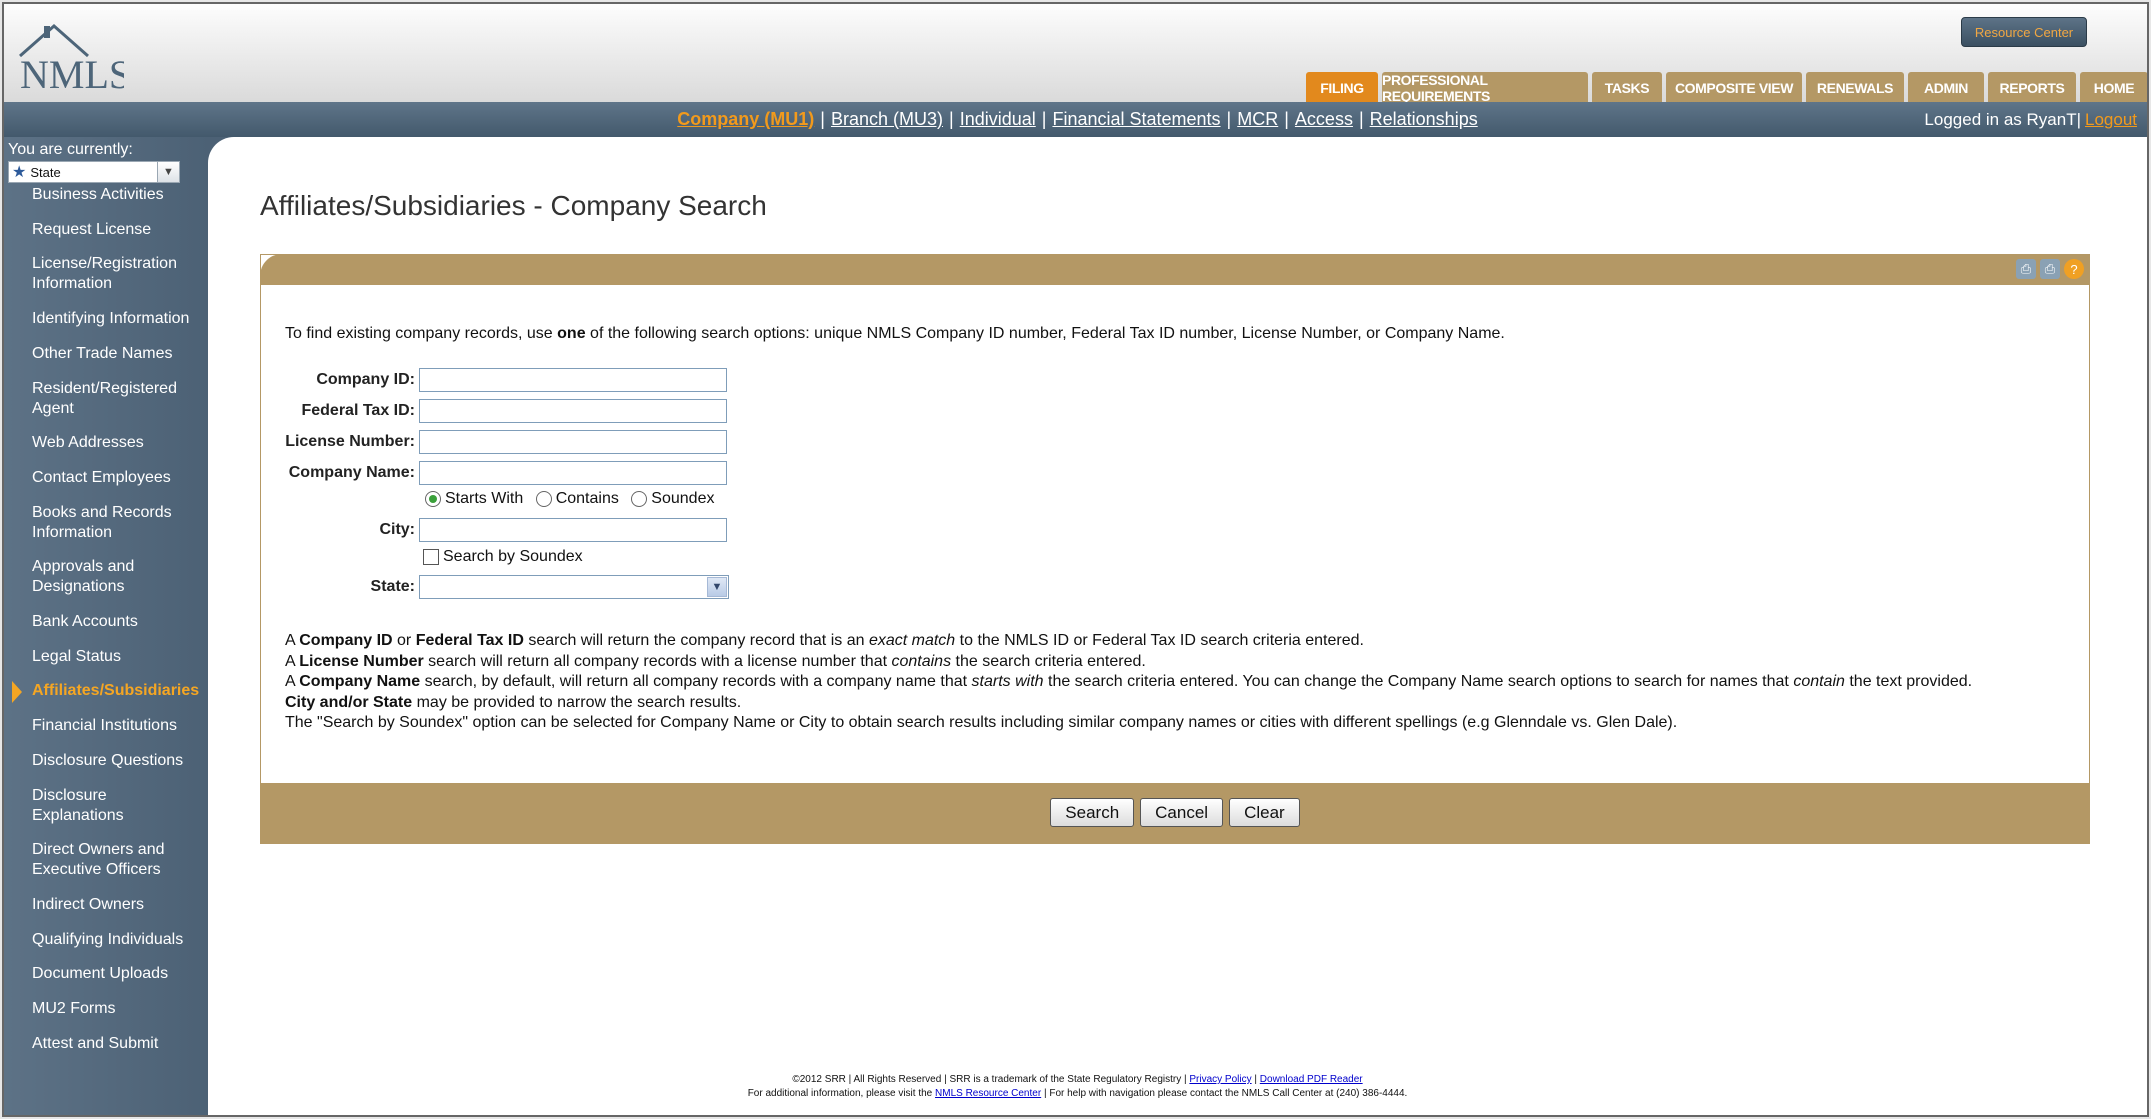  I want to click on sidebar-item-label: License/Registration Information, so click(104, 274).